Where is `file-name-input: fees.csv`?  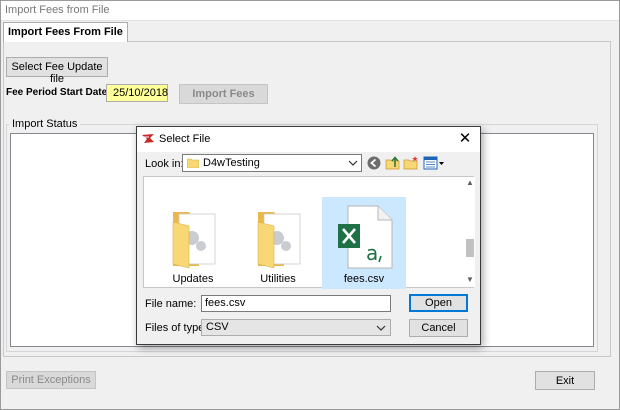 file-name-input: fees.csv is located at coordinates (296, 303).